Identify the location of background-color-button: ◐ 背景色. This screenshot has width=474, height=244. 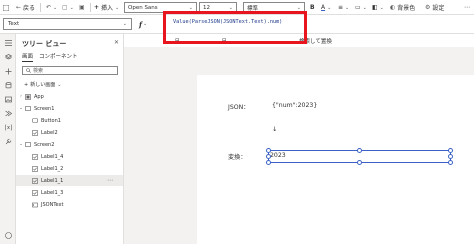
(402, 7).